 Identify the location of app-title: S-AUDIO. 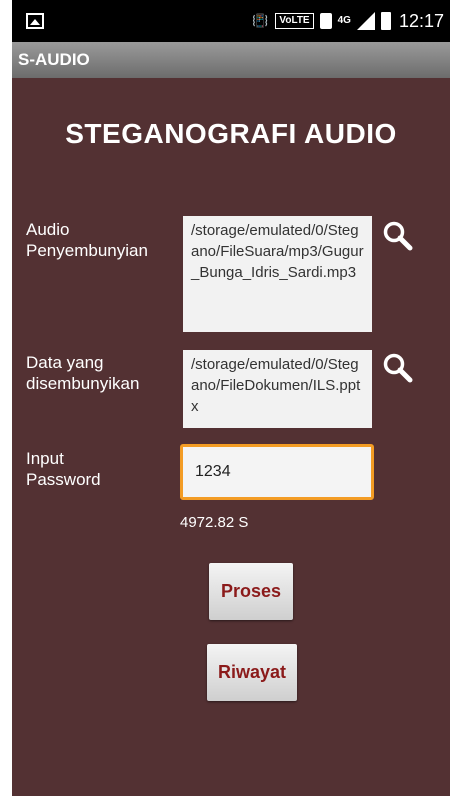
(54, 59).